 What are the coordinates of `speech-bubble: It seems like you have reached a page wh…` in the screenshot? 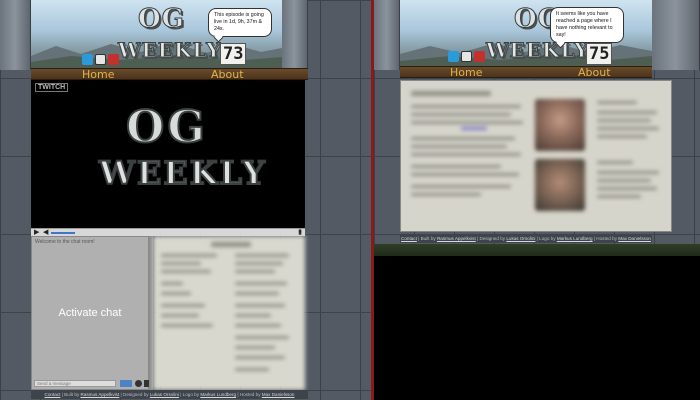 It's located at (587, 25).